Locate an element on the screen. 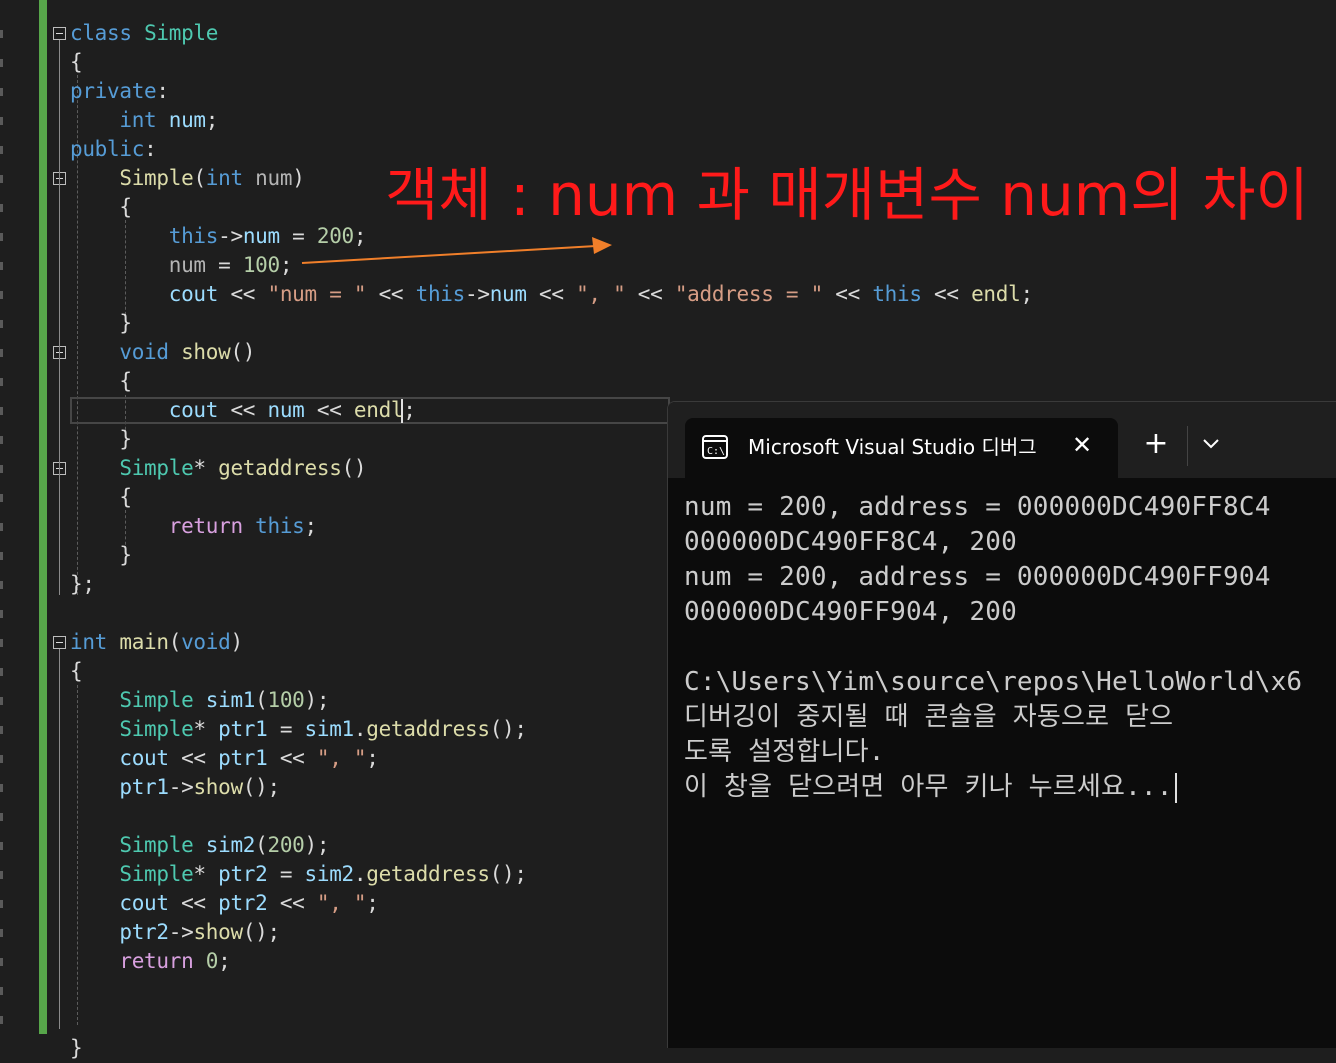 This screenshot has height=1063, width=1336. code-token: ( is located at coordinates (261, 845).